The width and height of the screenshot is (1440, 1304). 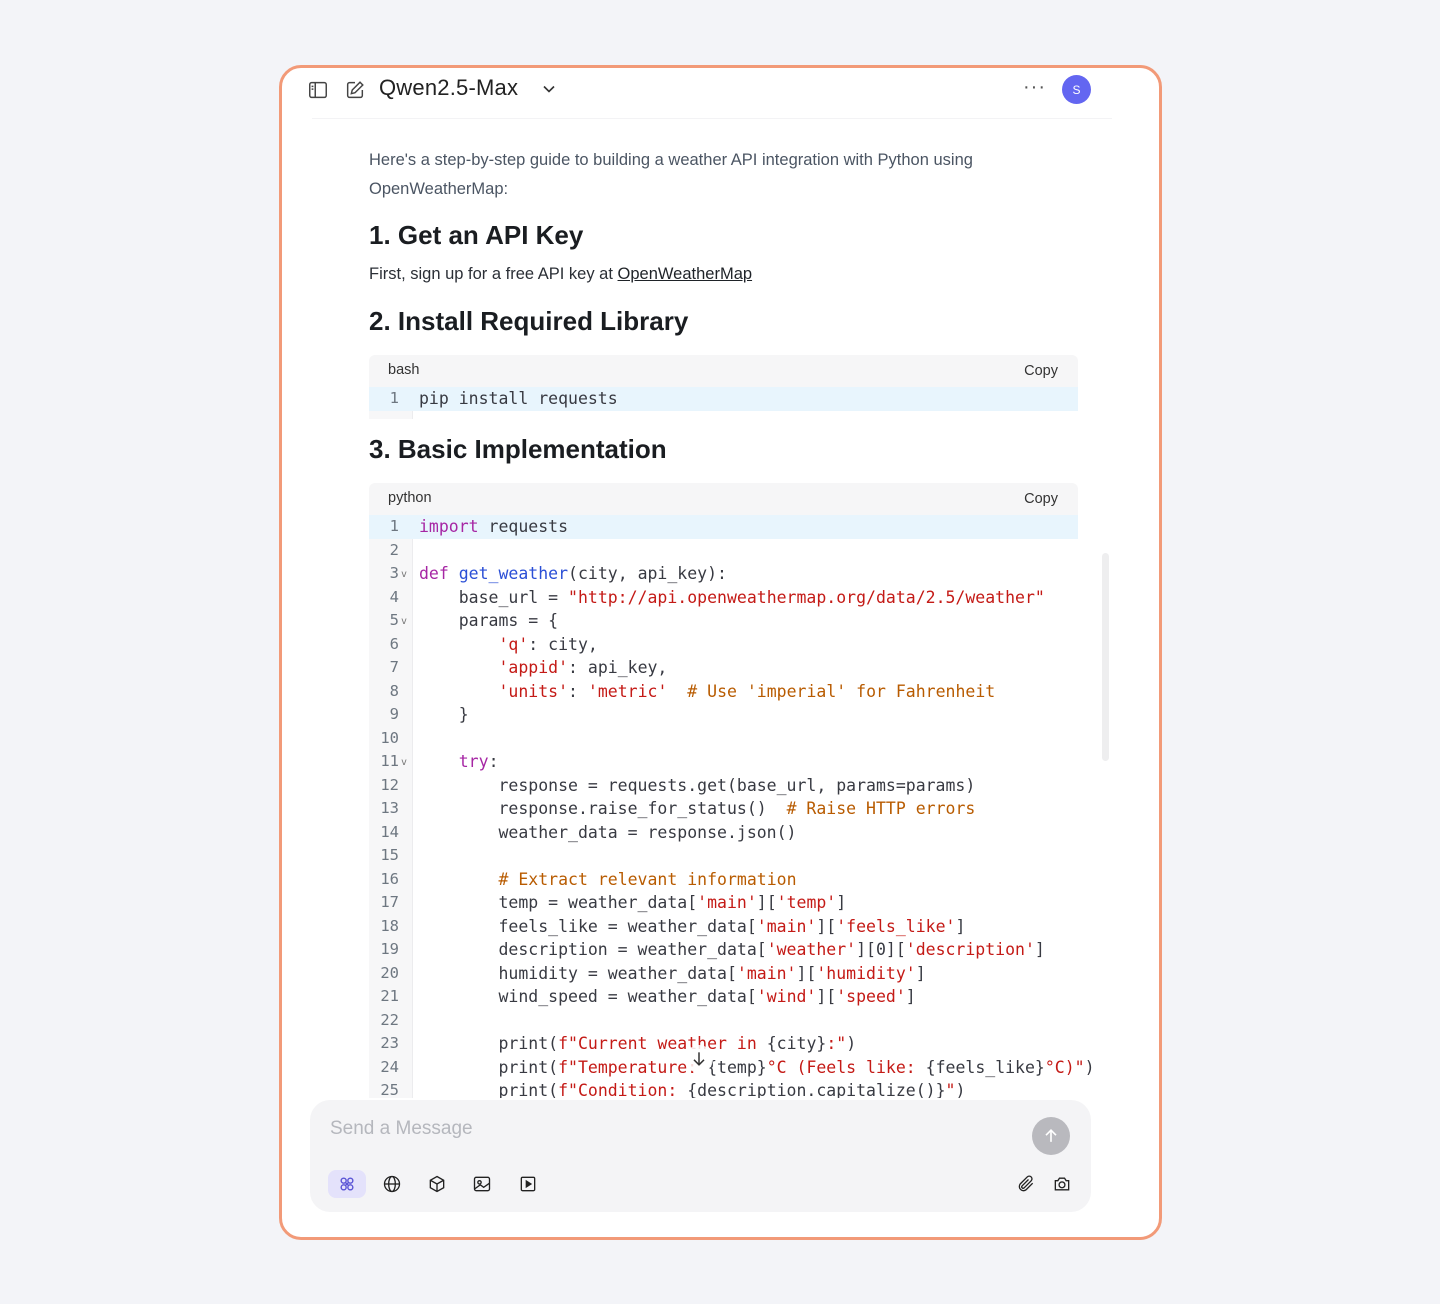 What do you see at coordinates (662, 1043) in the screenshot?
I see `code-token: f"Current weather in` at bounding box center [662, 1043].